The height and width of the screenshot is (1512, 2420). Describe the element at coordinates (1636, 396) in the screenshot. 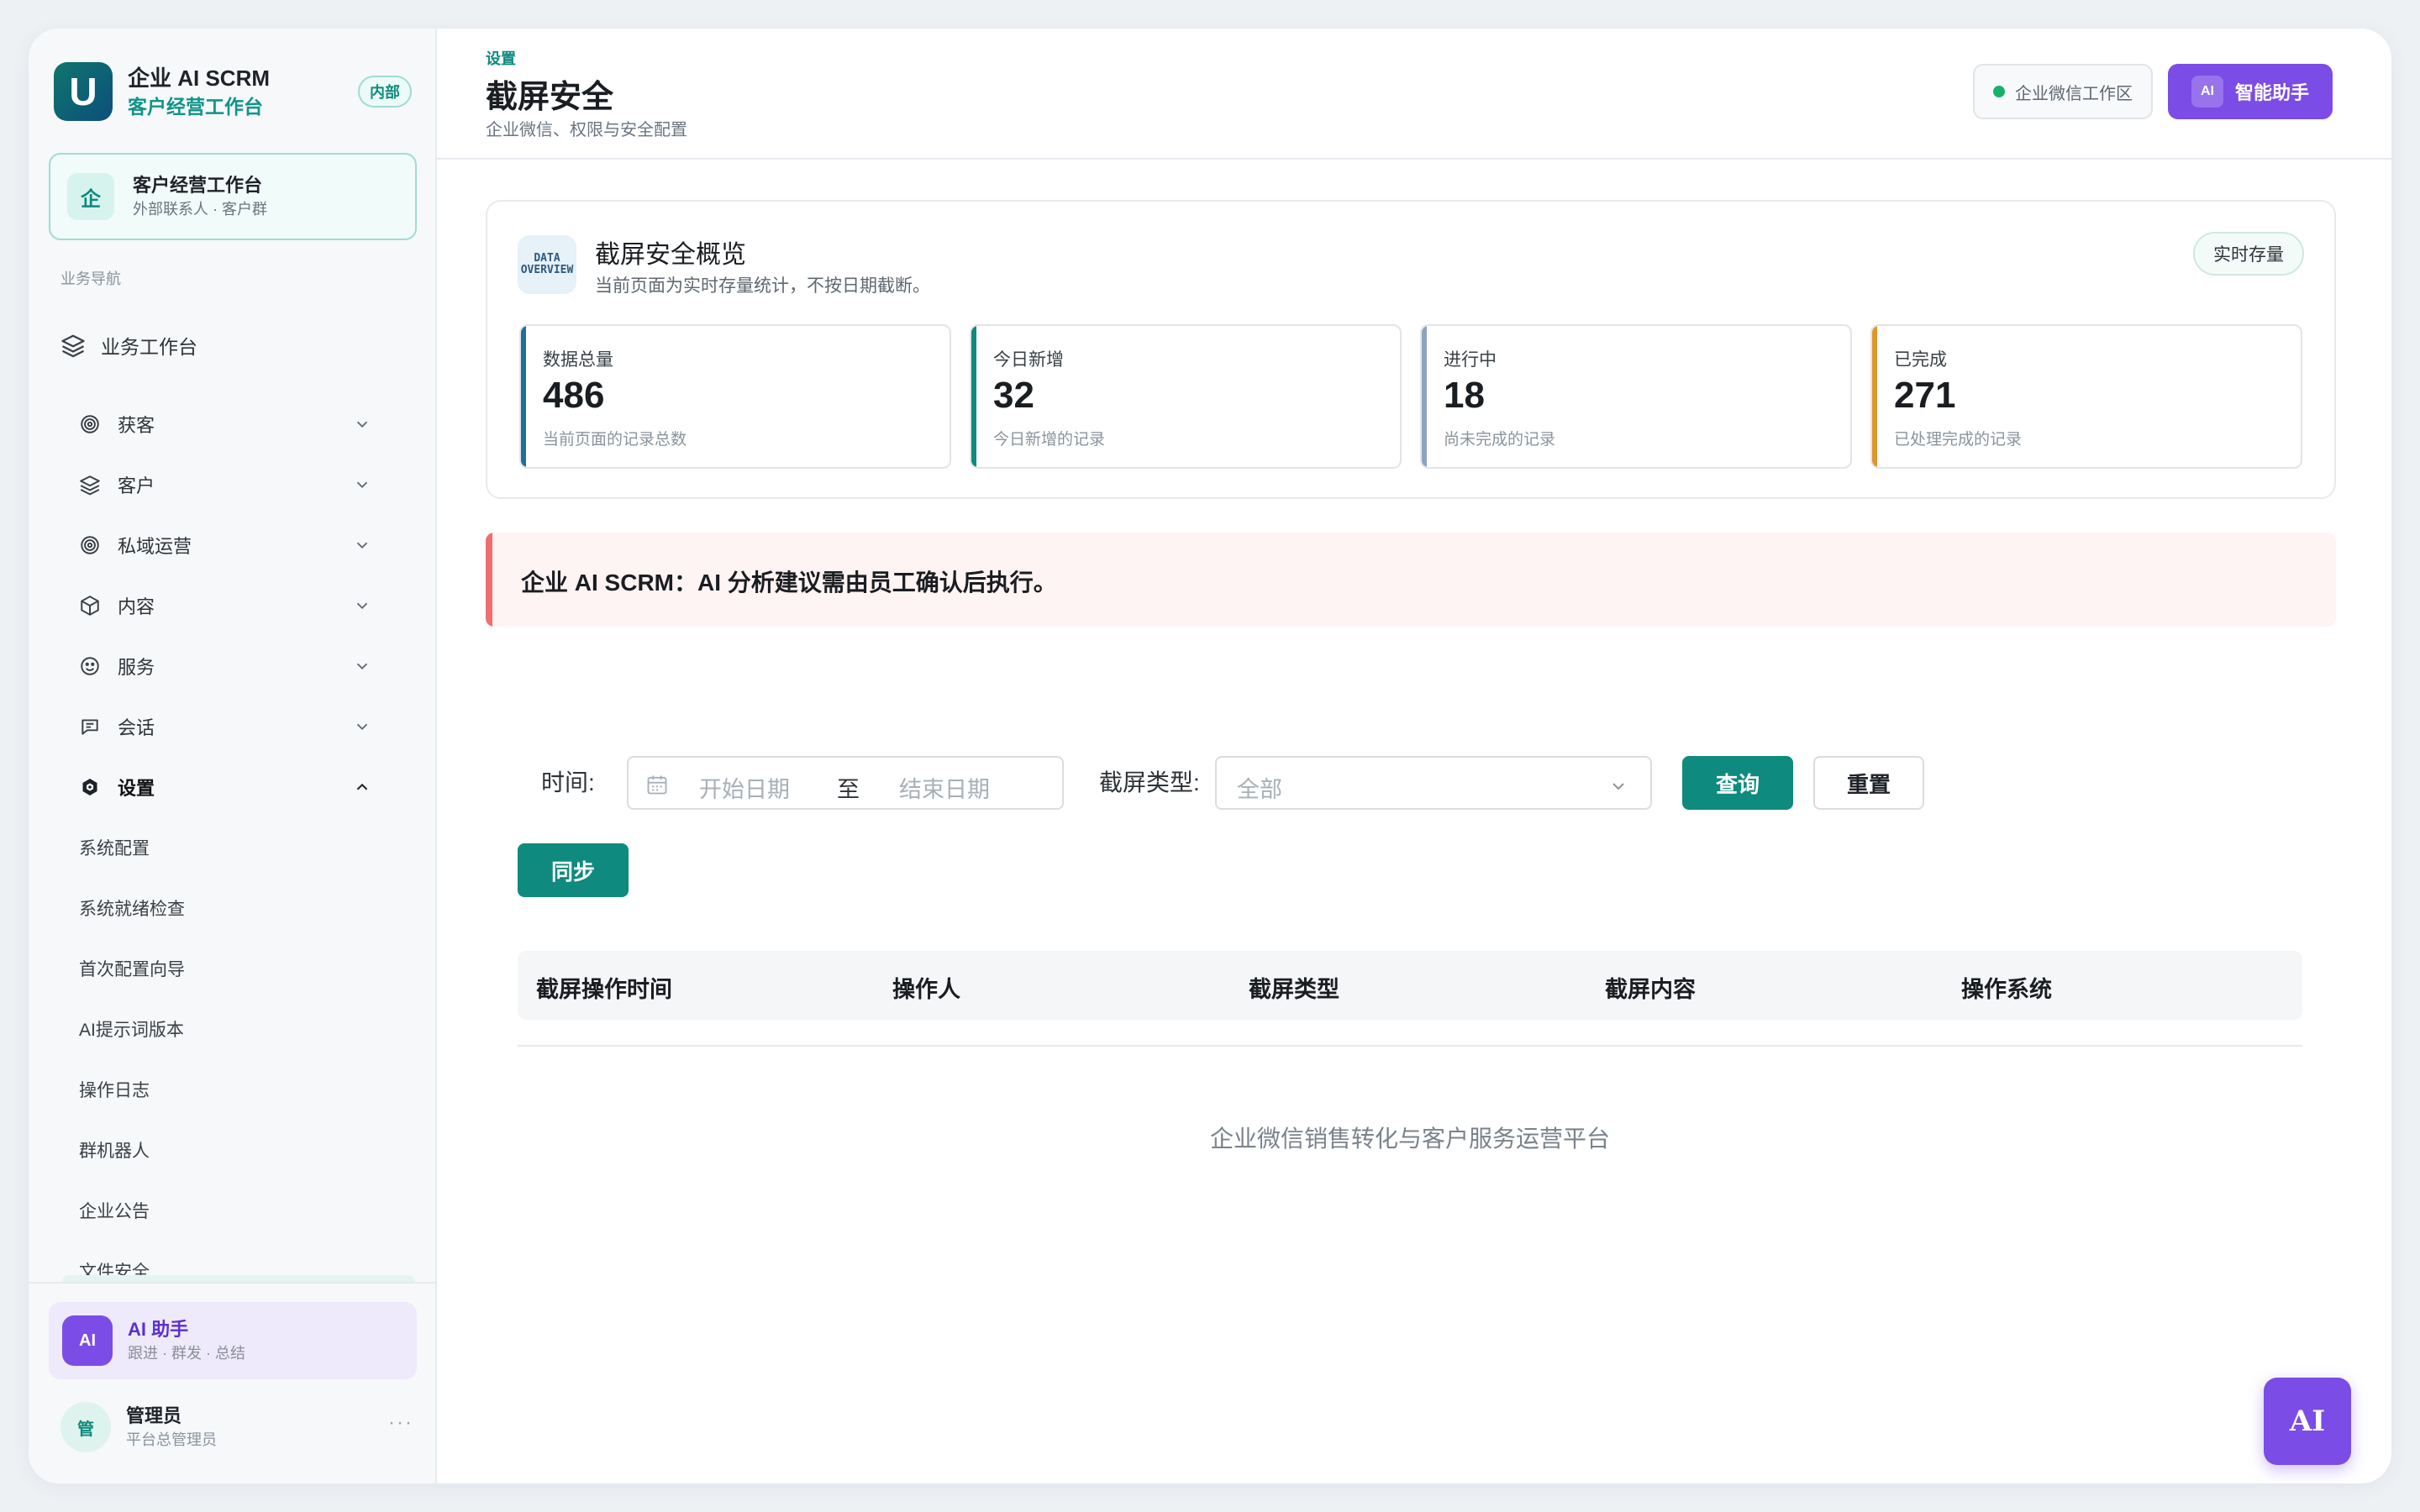

I see `stat-card-in-progress: 进行中 18 尚未完成的记录` at that location.